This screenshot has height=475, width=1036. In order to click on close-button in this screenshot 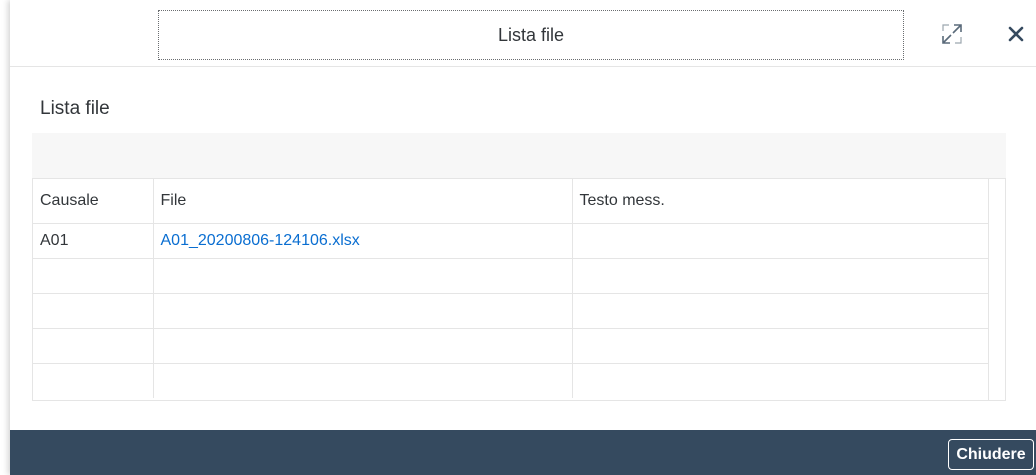, I will do `click(1016, 34)`.